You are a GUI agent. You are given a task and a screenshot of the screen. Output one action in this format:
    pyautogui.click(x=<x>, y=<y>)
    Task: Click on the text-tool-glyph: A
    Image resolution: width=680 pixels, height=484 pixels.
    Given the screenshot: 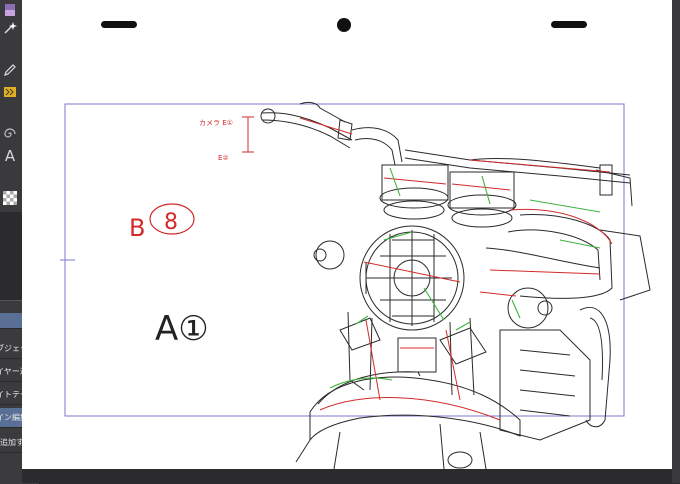 What is the action you would take?
    pyautogui.click(x=10, y=156)
    